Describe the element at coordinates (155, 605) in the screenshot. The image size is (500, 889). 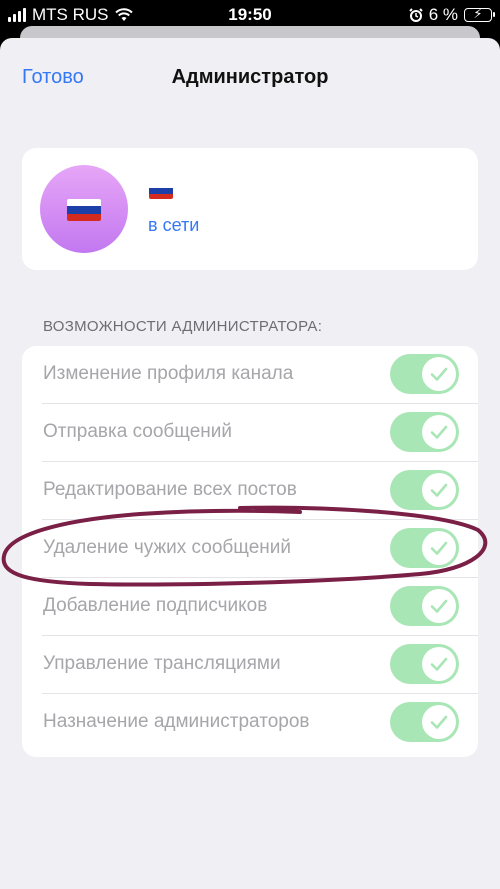
I see `permission-label: Добавление подписчиков` at that location.